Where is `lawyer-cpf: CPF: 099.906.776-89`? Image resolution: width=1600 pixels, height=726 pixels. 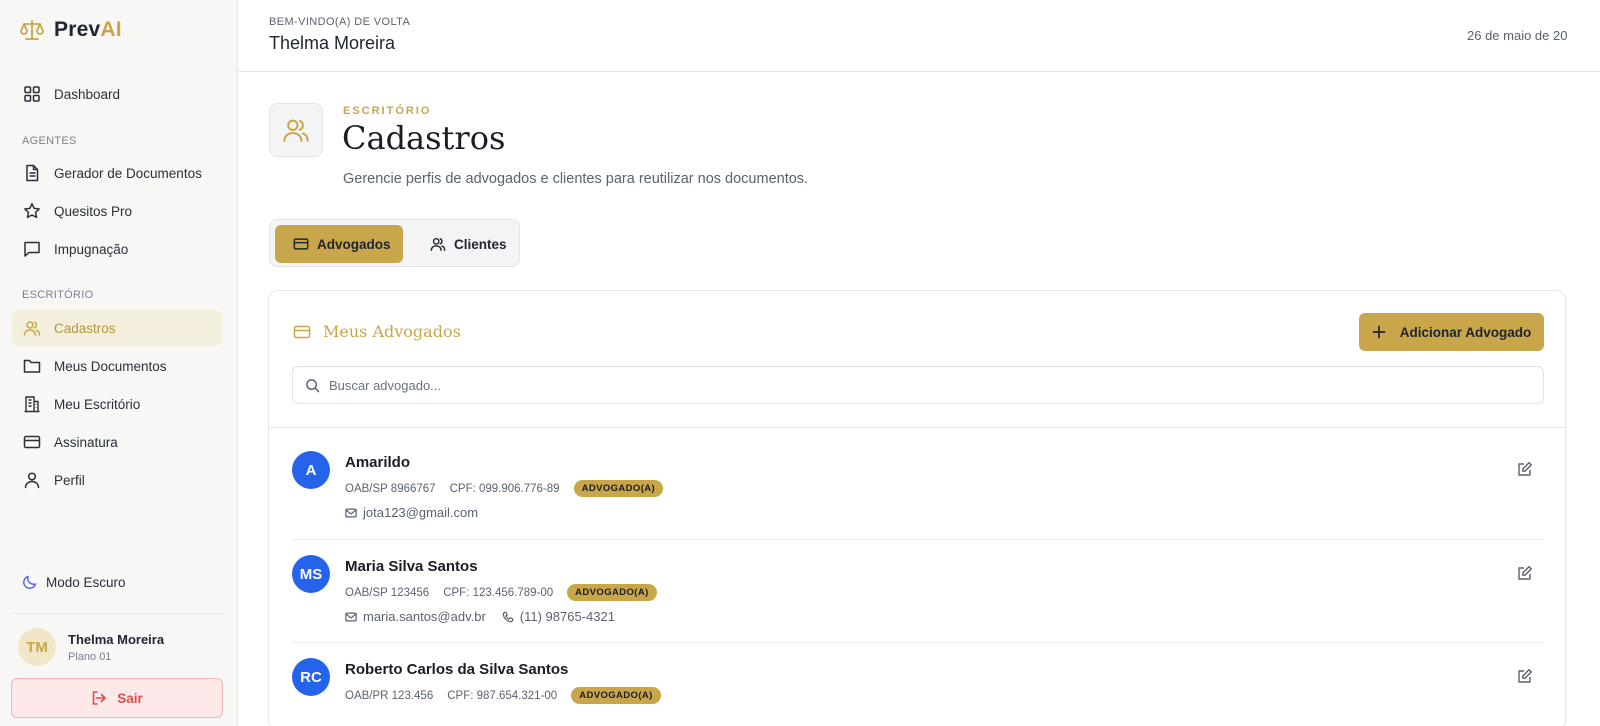
lawyer-cpf: CPF: 099.906.776-89 is located at coordinates (504, 488).